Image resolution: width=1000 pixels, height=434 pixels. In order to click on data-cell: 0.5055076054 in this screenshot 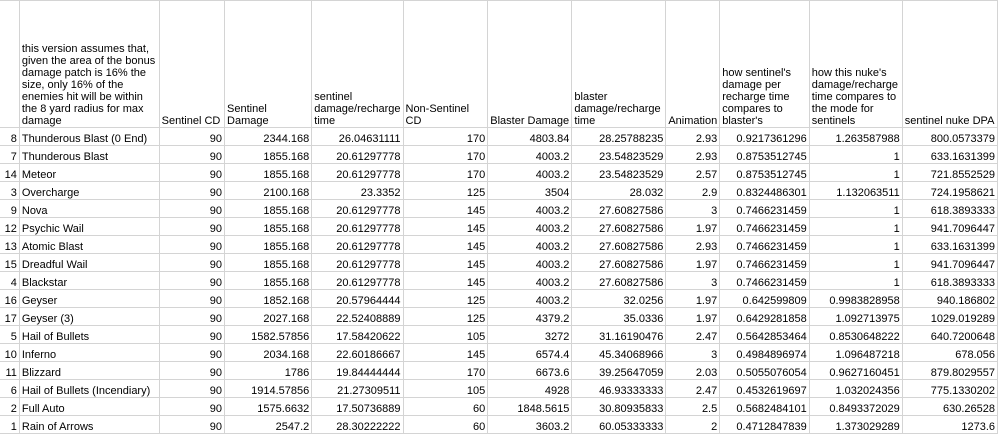, I will do `click(764, 370)`.